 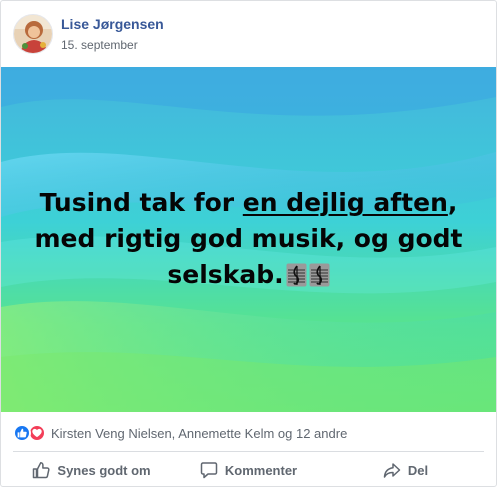 I want to click on message-text-start: Tusind tak for, so click(x=141, y=202).